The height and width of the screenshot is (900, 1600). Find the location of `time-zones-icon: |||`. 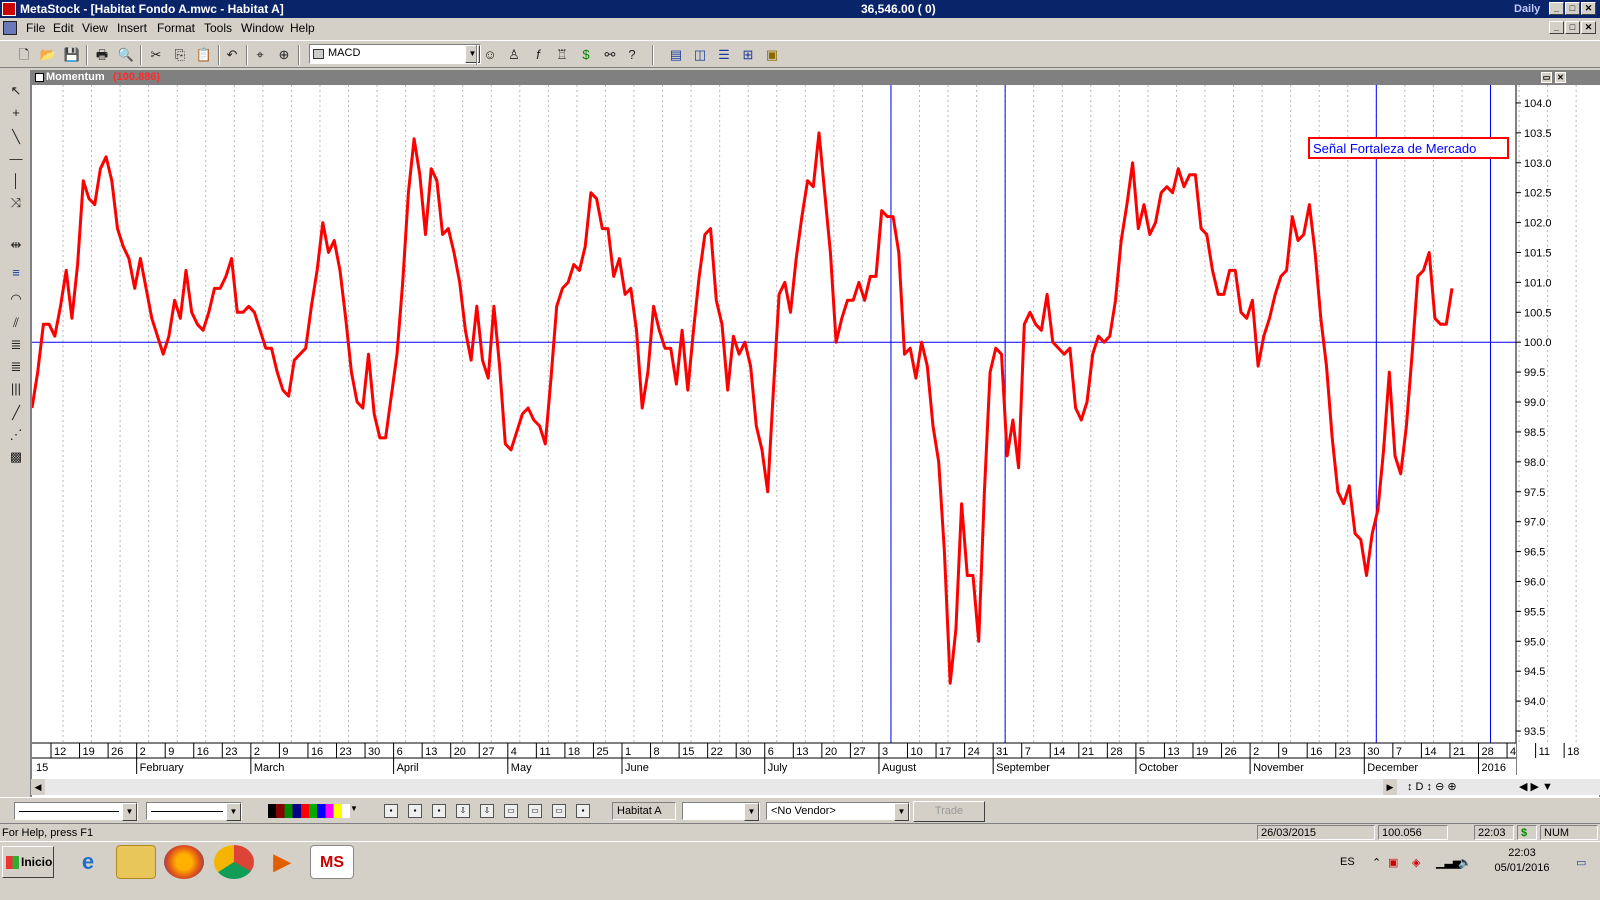

time-zones-icon: ||| is located at coordinates (16, 389).